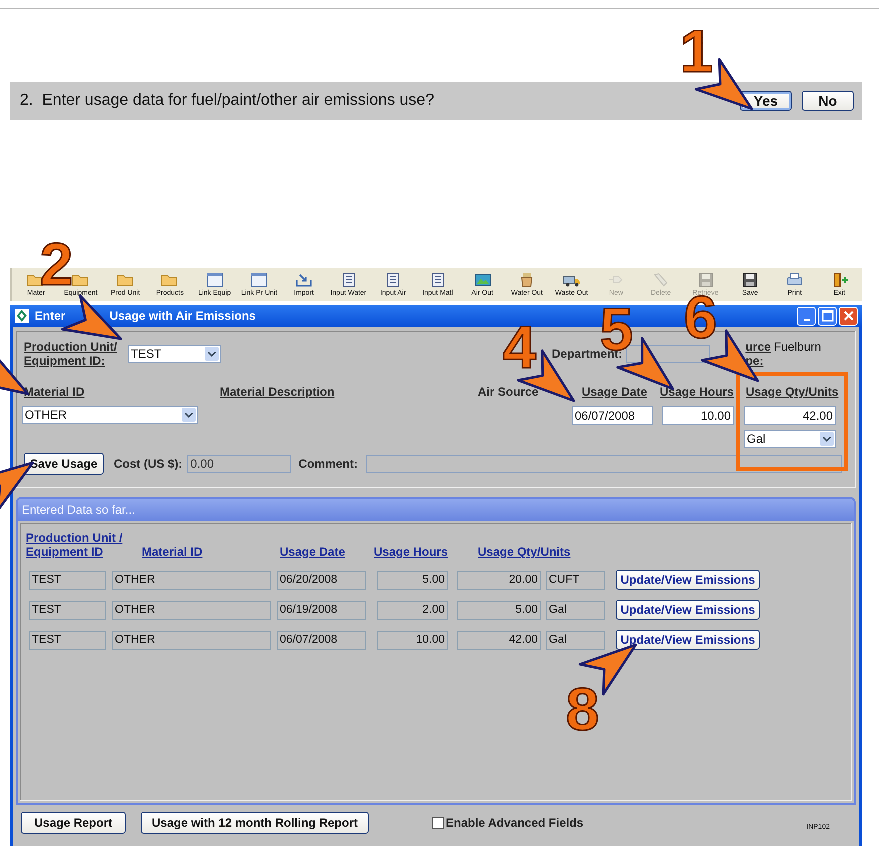 The width and height of the screenshot is (879, 846). What do you see at coordinates (321, 580) in the screenshot?
I see `table-cell: 06/20/2008` at bounding box center [321, 580].